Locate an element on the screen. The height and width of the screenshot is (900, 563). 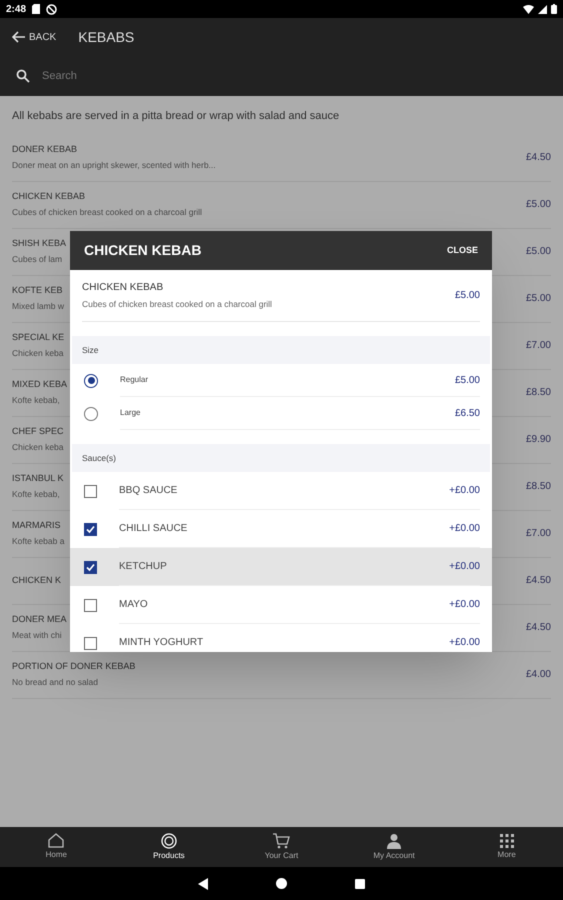
option-label: MINTH YOGHURT is located at coordinates (161, 643).